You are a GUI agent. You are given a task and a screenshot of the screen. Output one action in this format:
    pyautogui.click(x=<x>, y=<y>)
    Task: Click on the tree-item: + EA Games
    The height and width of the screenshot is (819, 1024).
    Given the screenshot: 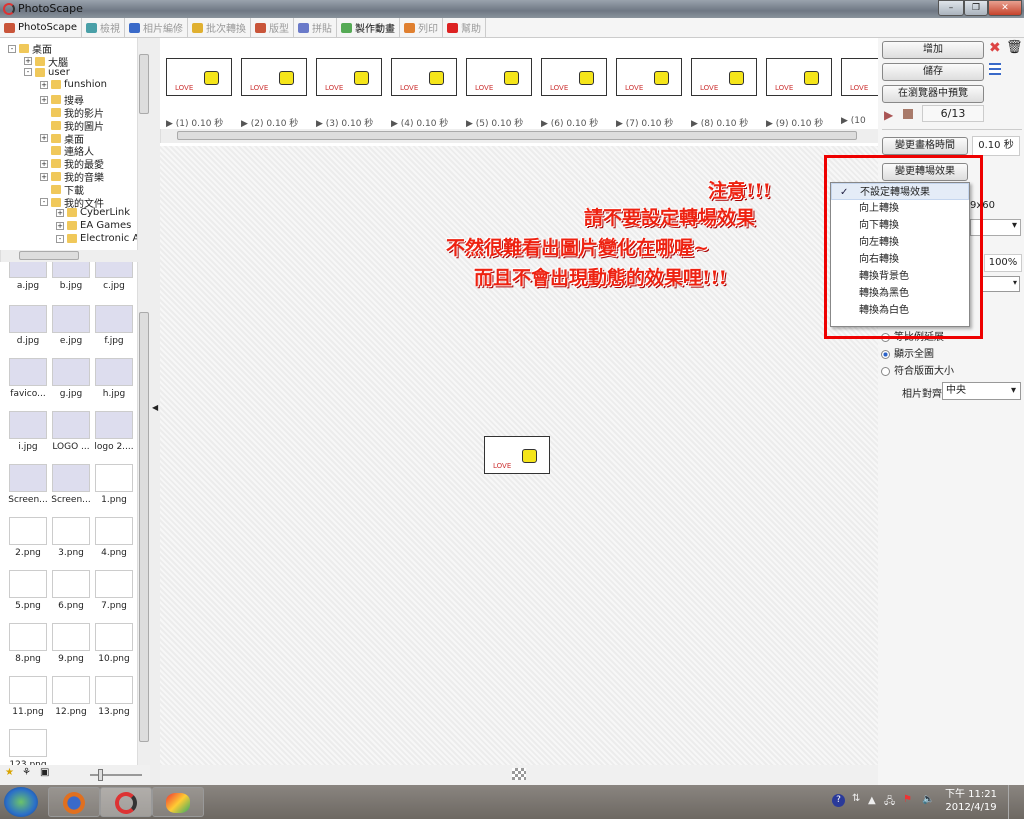 What is the action you would take?
    pyautogui.click(x=93, y=225)
    